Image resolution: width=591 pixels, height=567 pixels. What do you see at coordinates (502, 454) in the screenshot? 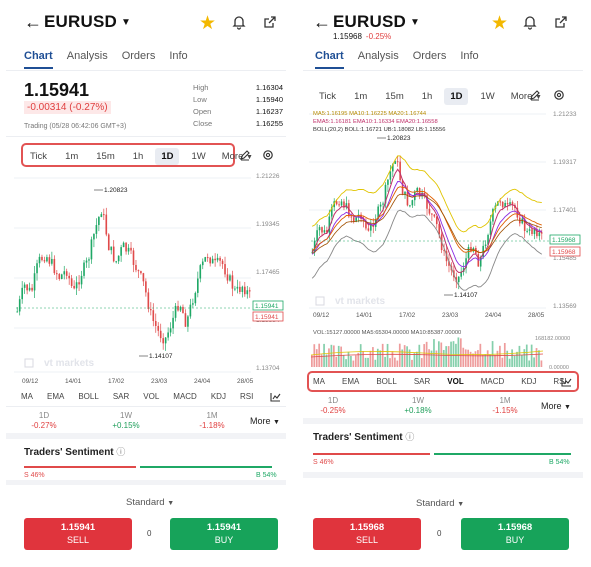
I see `sentiment-buy-bar` at bounding box center [502, 454].